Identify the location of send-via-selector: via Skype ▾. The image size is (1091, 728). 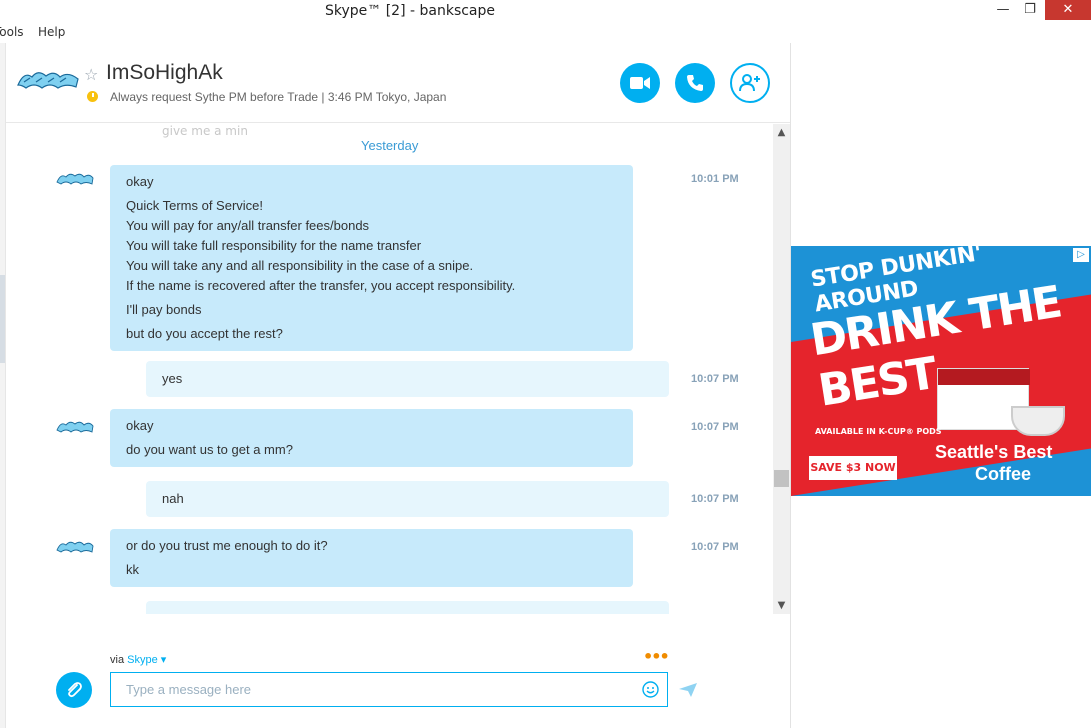
(138, 659).